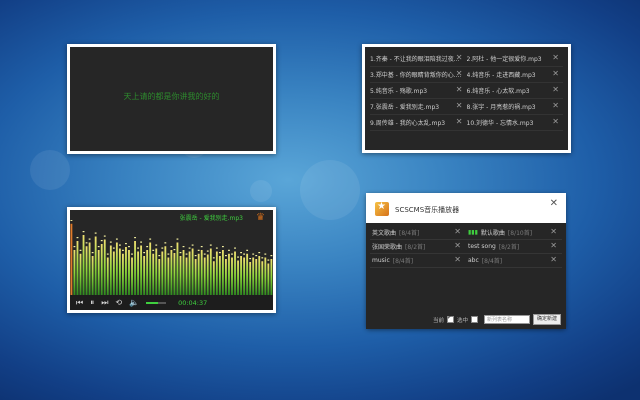 Image resolution: width=640 pixels, height=400 pixels. Describe the element at coordinates (514, 232) in the screenshot. I see `playlist-item: ▮▮▮ 默认歌曲 [8/10首] ✕` at that location.